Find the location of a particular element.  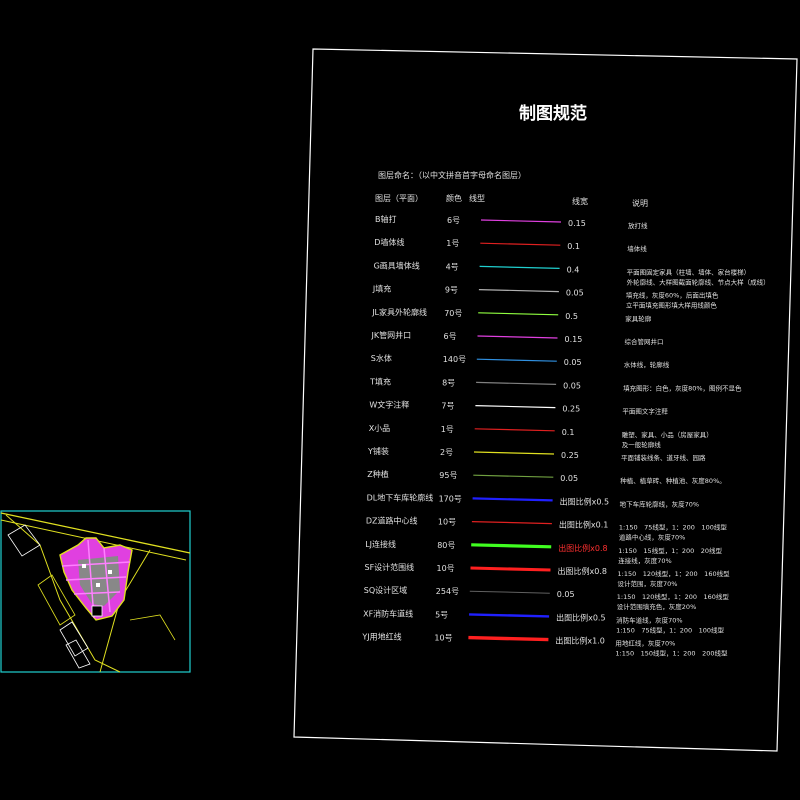

layer-color-number: 140号 is located at coordinates (454, 359).